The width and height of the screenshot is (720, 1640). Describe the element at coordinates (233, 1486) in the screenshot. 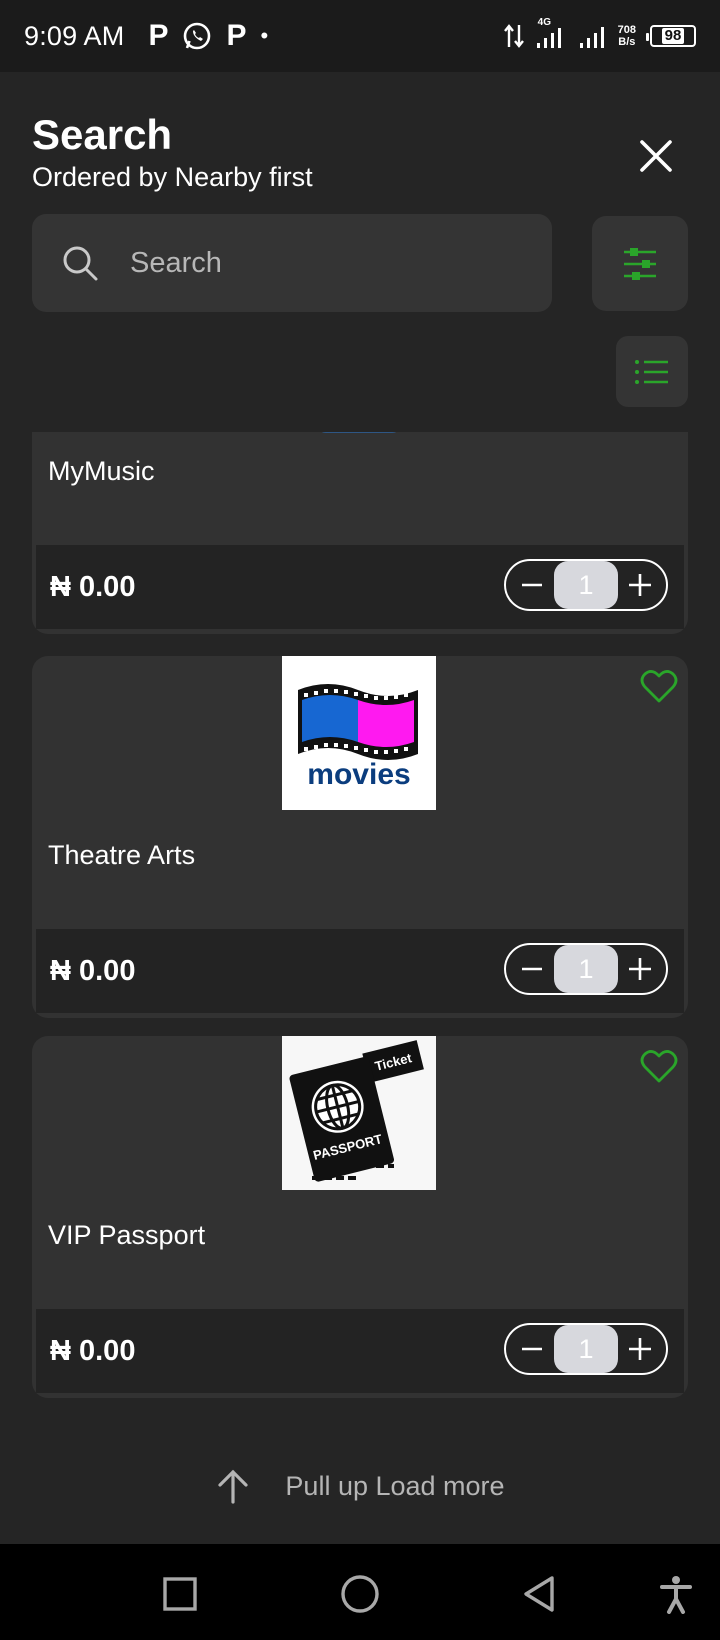

I see `arrow-up-icon` at that location.